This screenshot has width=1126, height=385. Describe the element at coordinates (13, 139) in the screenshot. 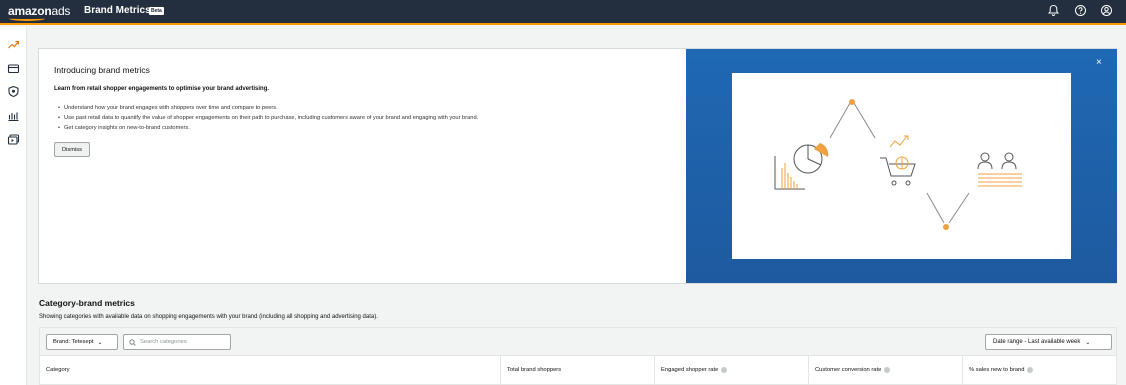

I see `media-icon` at that location.